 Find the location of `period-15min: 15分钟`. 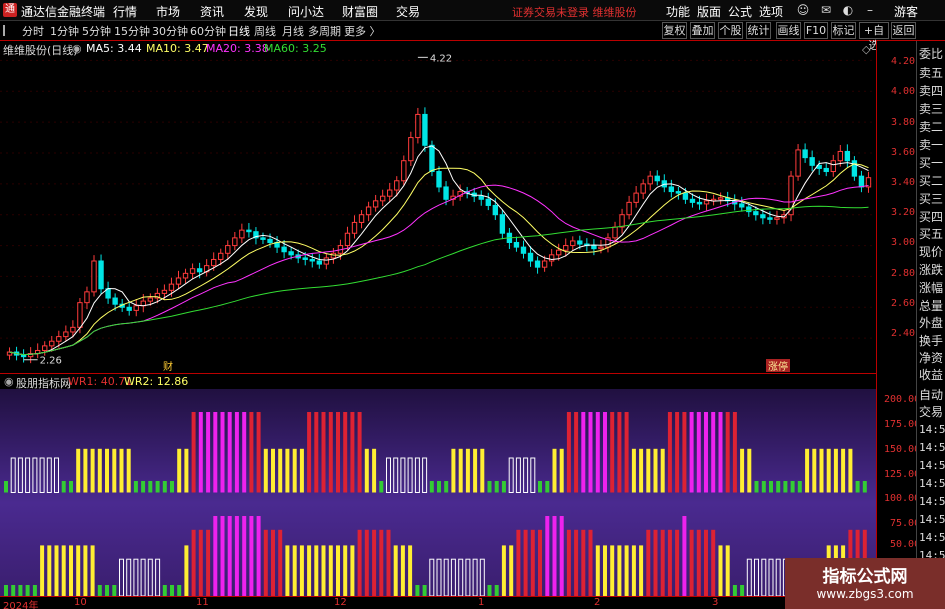

period-15min: 15分钟 is located at coordinates (132, 31).